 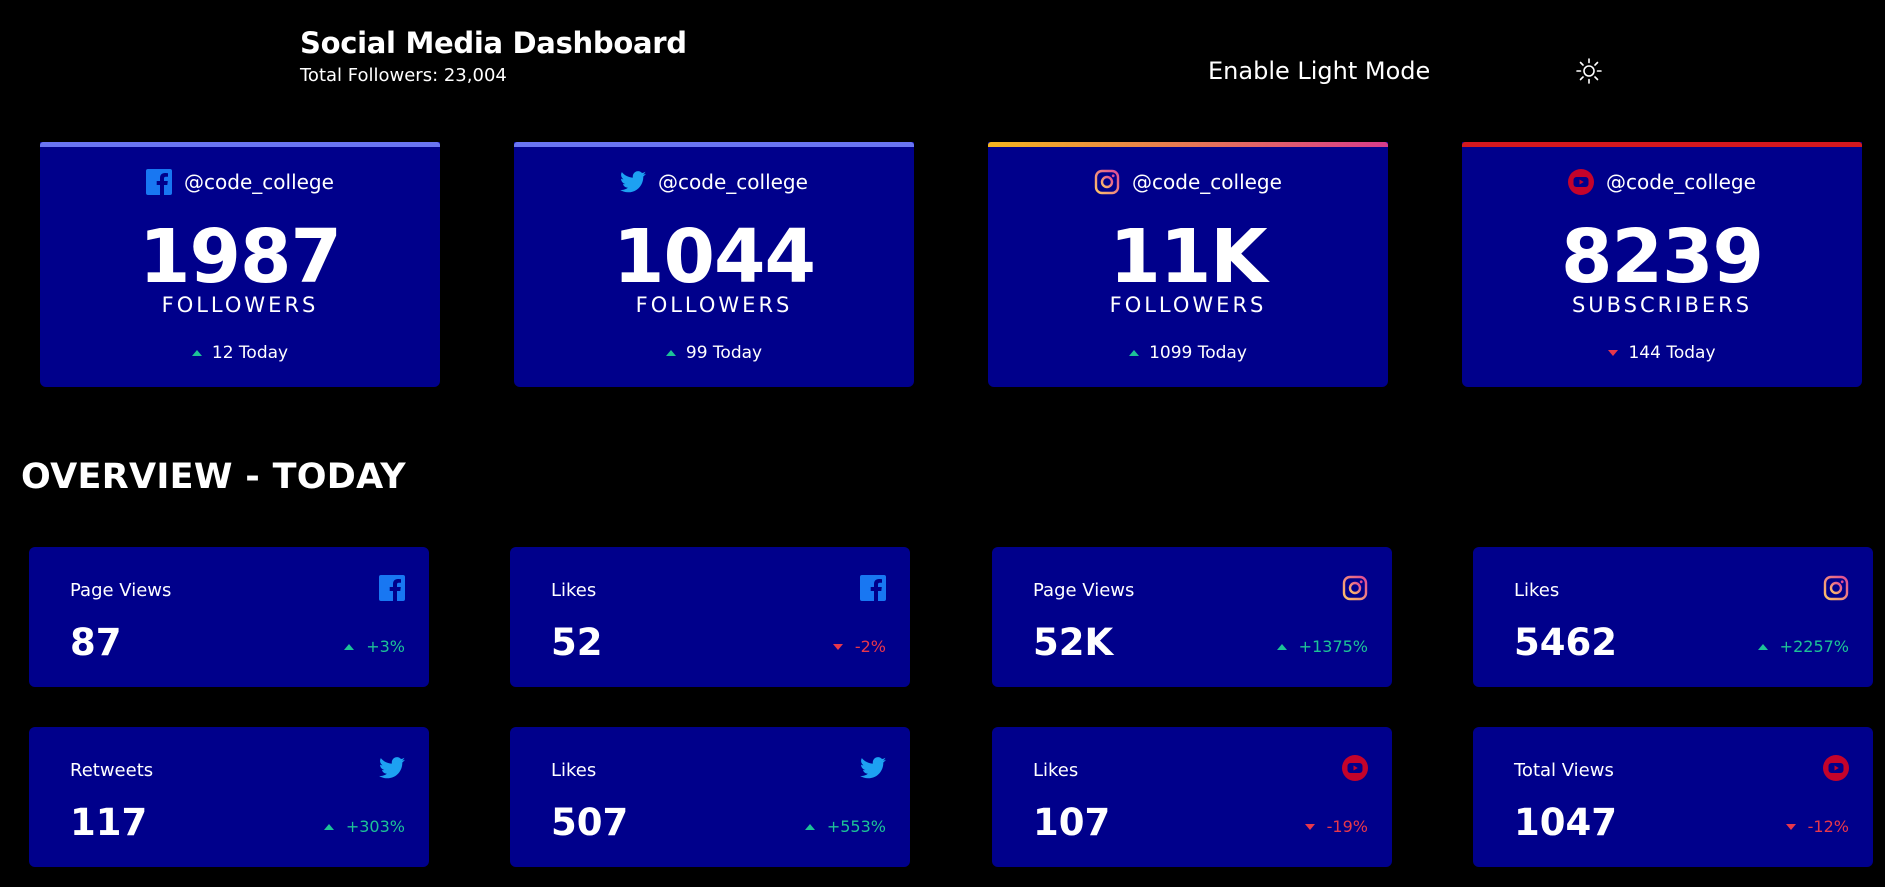 I want to click on overview-card-facebook-likes: Likes 52 -2%, so click(x=710, y=617).